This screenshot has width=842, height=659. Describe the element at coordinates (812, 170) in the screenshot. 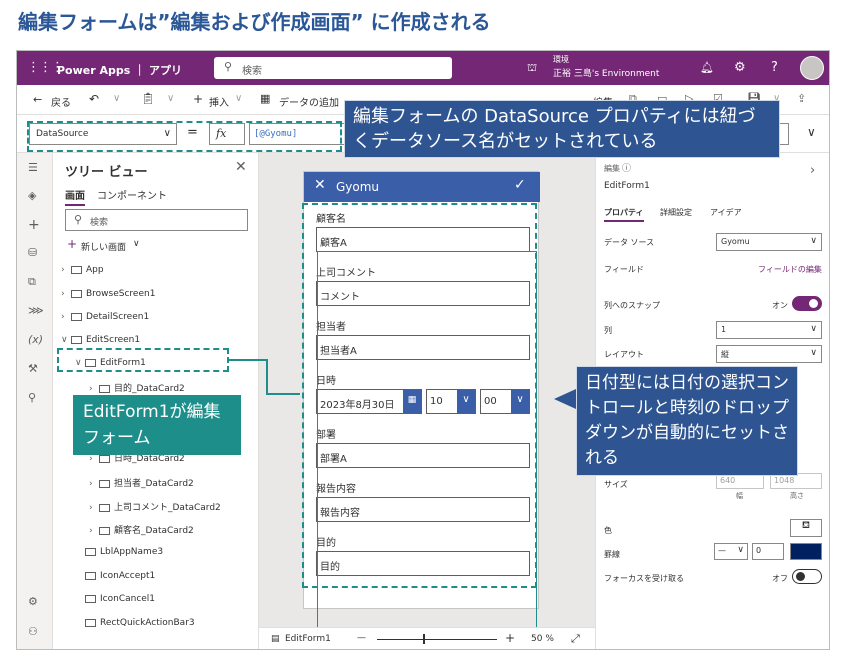

I see `chevron-right-icon: ›` at that location.